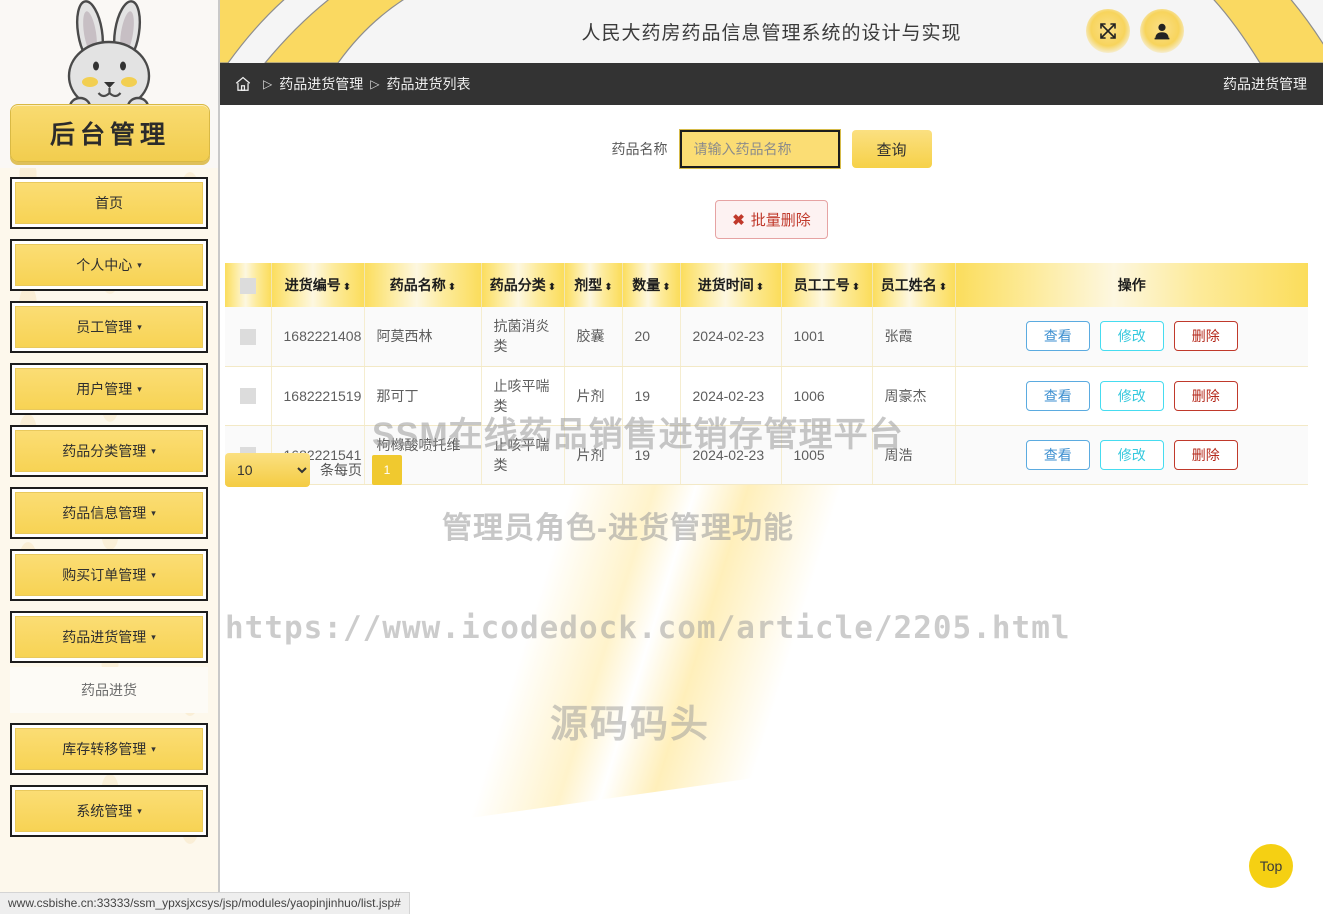  I want to click on search-toolbar: 药品名称 查询, so click(771, 149).